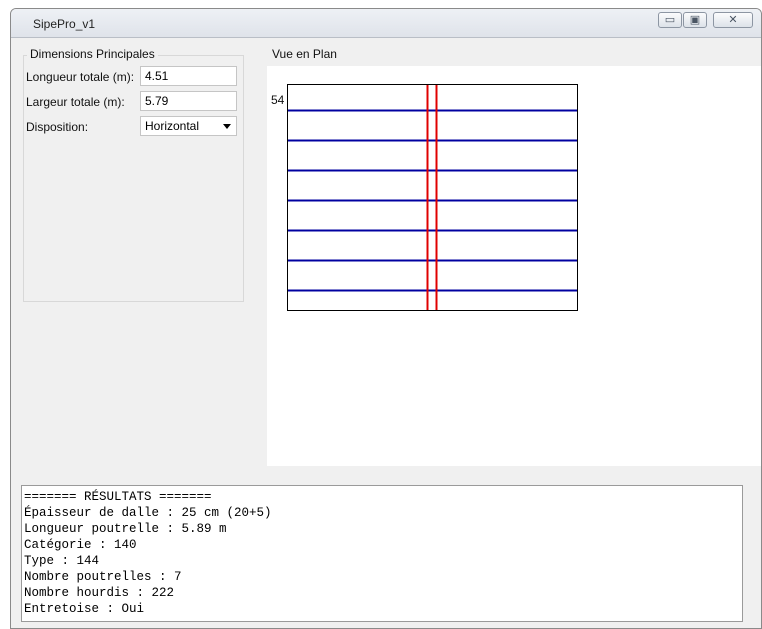 Image resolution: width=762 pixels, height=629 pixels. I want to click on window-controls: ▭ ▣ ✕, so click(705, 20).